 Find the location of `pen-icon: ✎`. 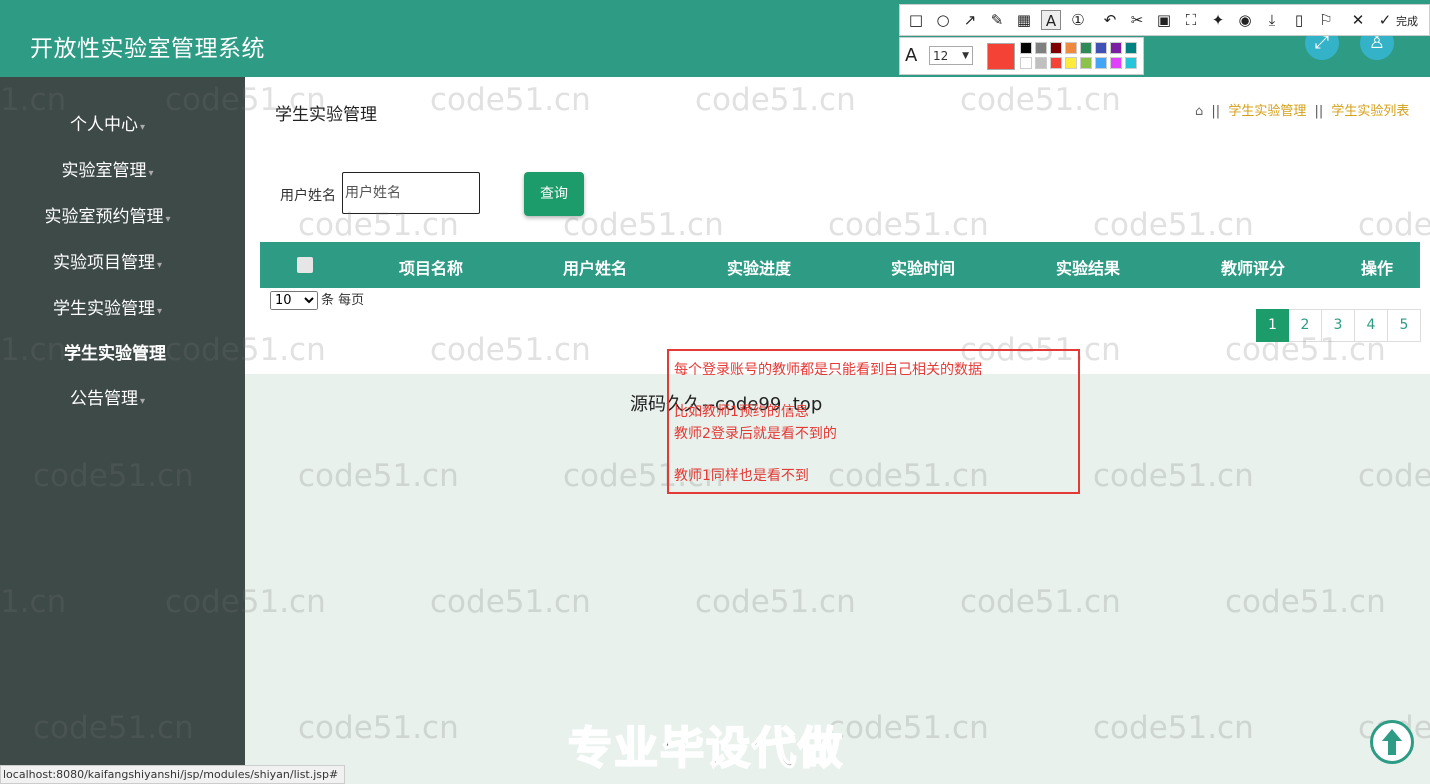

pen-icon: ✎ is located at coordinates (997, 20).